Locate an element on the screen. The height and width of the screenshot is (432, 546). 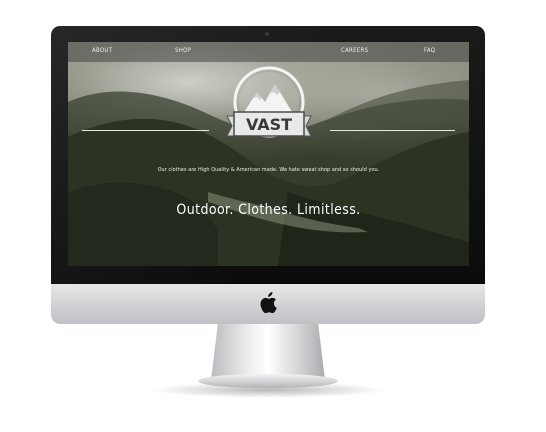
nav-careers-link: CAREERS is located at coordinates (354, 50).